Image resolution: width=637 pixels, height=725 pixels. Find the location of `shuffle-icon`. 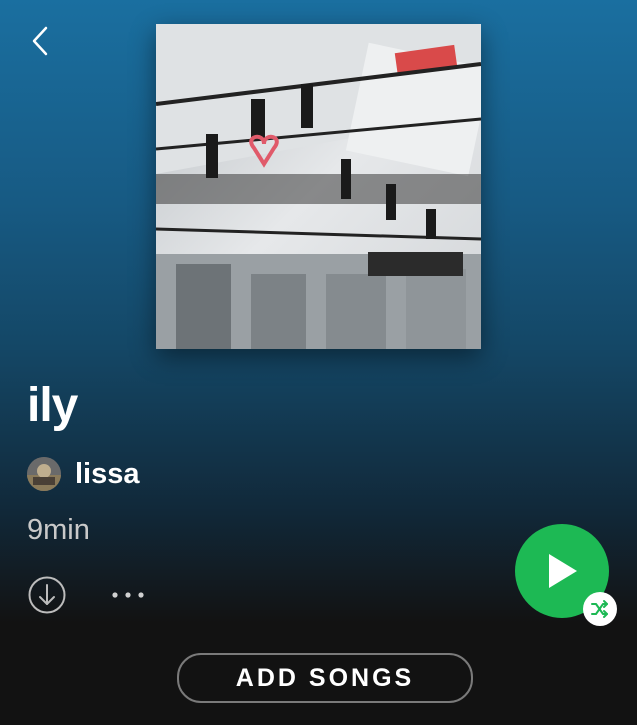

shuffle-icon is located at coordinates (599, 609).